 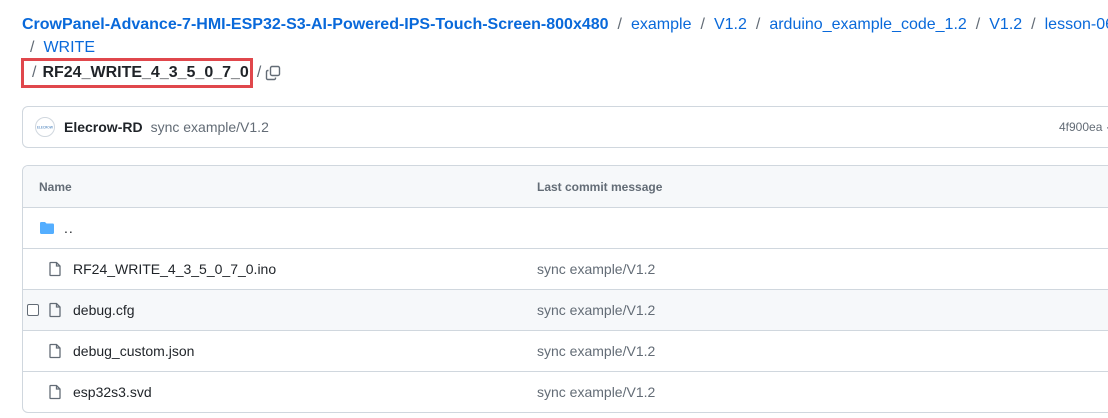 What do you see at coordinates (33, 310) in the screenshot?
I see `row-select-checkbox` at bounding box center [33, 310].